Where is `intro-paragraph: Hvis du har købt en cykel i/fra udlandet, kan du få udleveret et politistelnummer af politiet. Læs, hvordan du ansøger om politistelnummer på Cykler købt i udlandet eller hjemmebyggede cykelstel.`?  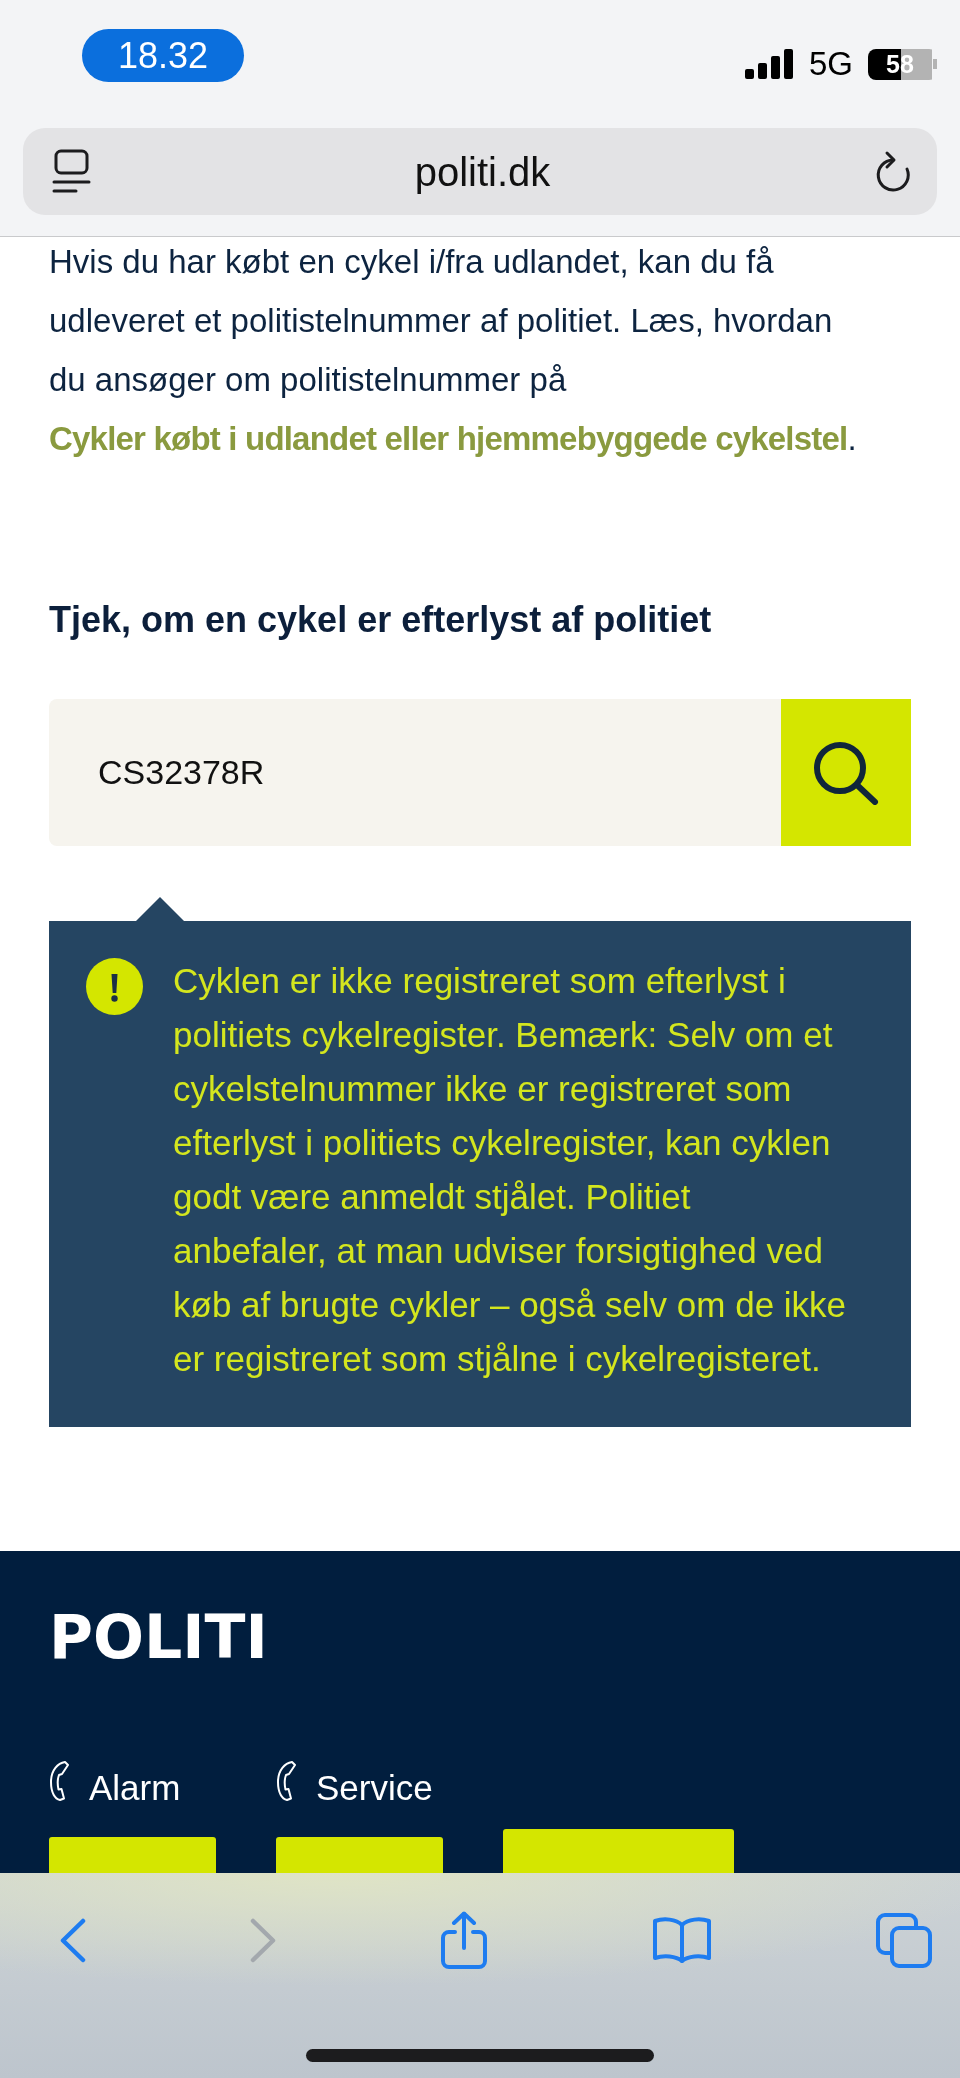 intro-paragraph: Hvis du har købt en cykel i/fra udlandet, kan du få udleveret et politistelnummer af politiet. Læs, hvordan du ansøger om politistelnummer på Cykler købt i udlandet eller hjemmebyggede cykelstel. is located at coordinates (453, 350).